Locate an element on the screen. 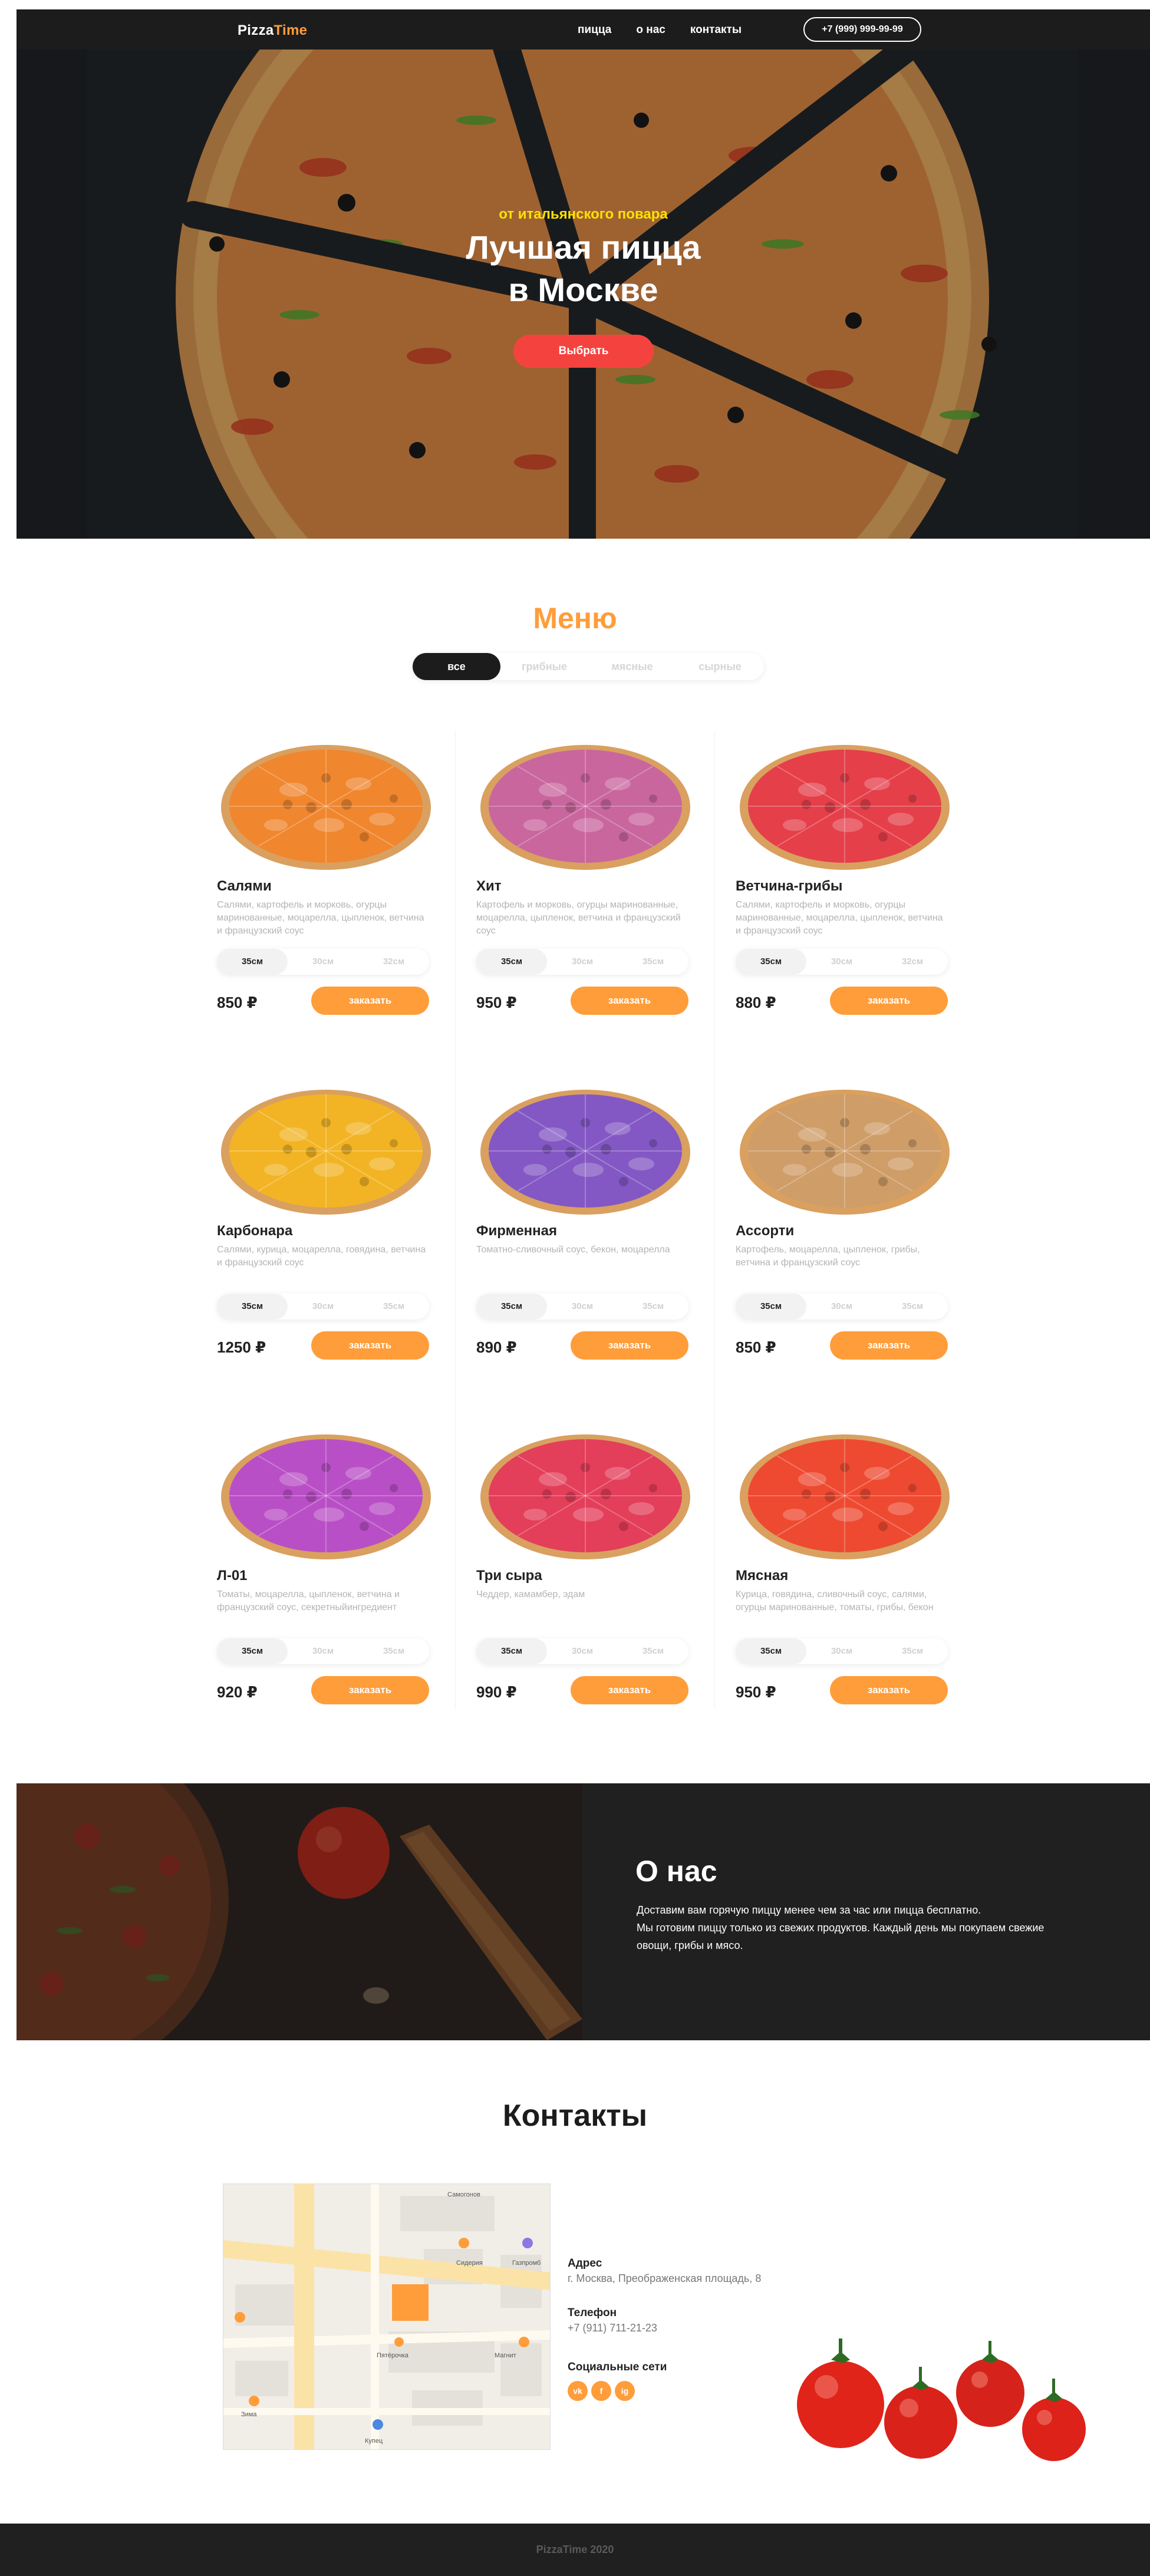 The height and width of the screenshot is (2576, 1150). nav-about: о нас is located at coordinates (651, 31).